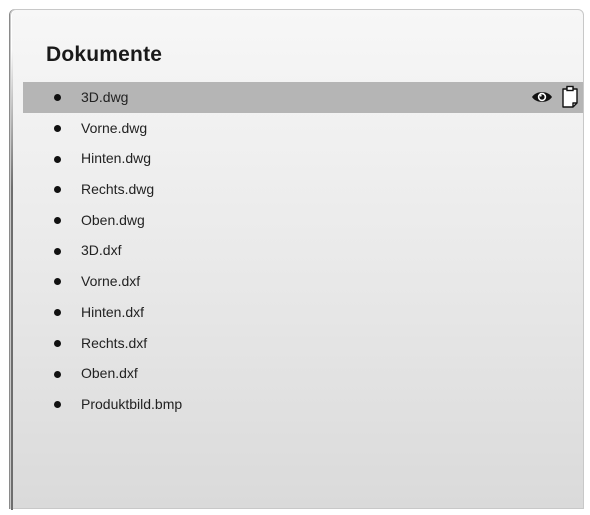 The image size is (590, 515). What do you see at coordinates (303, 220) in the screenshot?
I see `list-item-4: Oben.dwg` at bounding box center [303, 220].